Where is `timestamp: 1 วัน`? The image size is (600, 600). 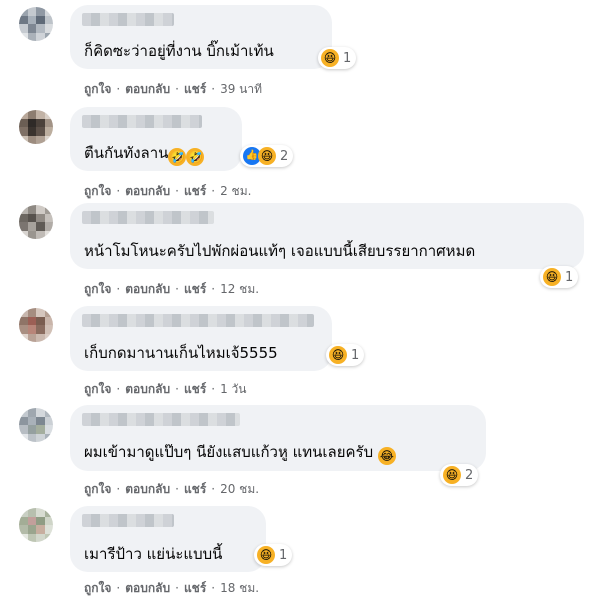
timestamp: 1 วัน is located at coordinates (233, 389).